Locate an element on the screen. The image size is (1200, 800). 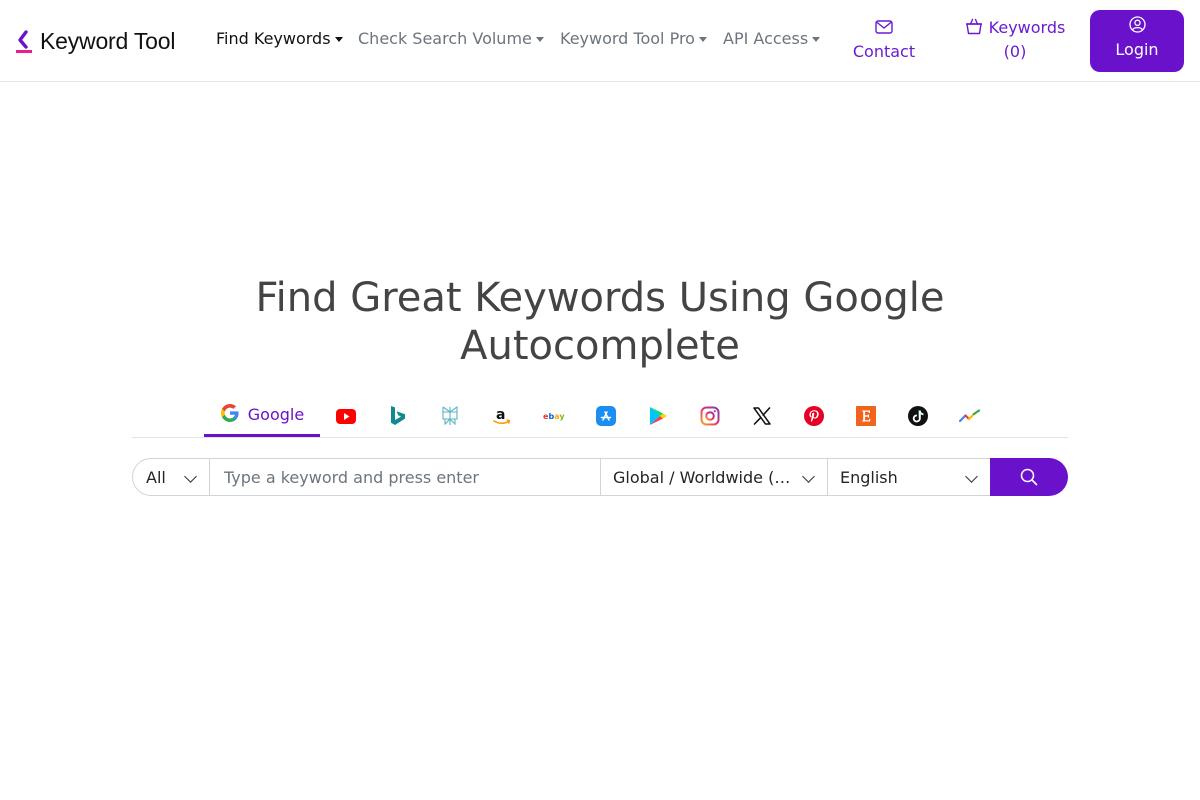
app-store-icon is located at coordinates (606, 416).